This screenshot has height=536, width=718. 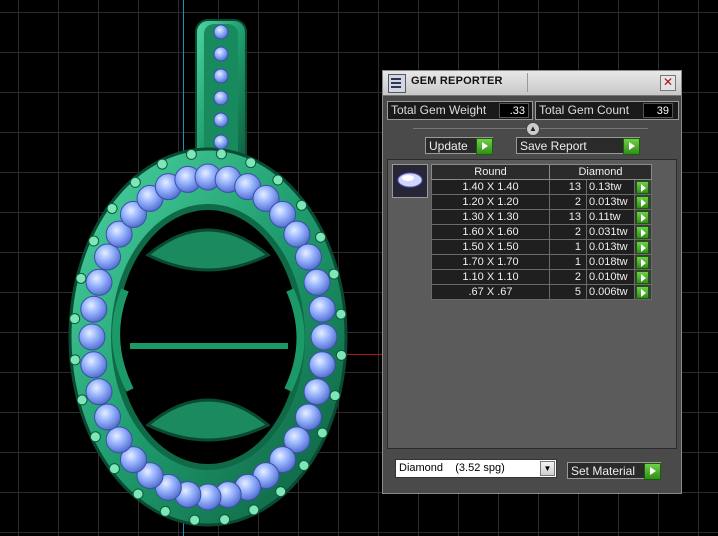 What do you see at coordinates (610, 277) in the screenshot?
I see `gem-weight: 0.010tw` at bounding box center [610, 277].